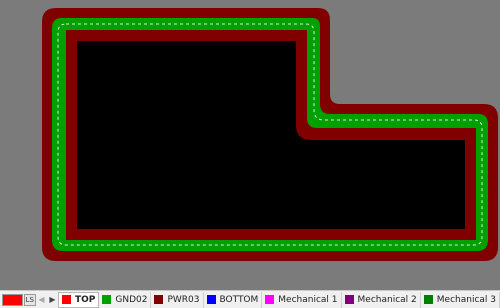  I want to click on layer-tab-label: PWR03, so click(183, 299).